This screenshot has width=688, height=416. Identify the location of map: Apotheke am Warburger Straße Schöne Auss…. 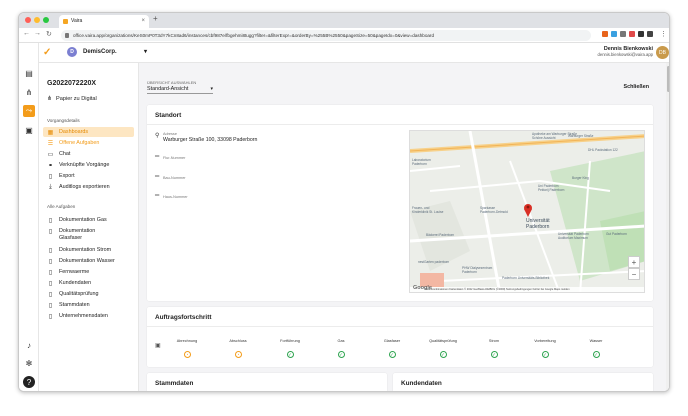
(527, 211).